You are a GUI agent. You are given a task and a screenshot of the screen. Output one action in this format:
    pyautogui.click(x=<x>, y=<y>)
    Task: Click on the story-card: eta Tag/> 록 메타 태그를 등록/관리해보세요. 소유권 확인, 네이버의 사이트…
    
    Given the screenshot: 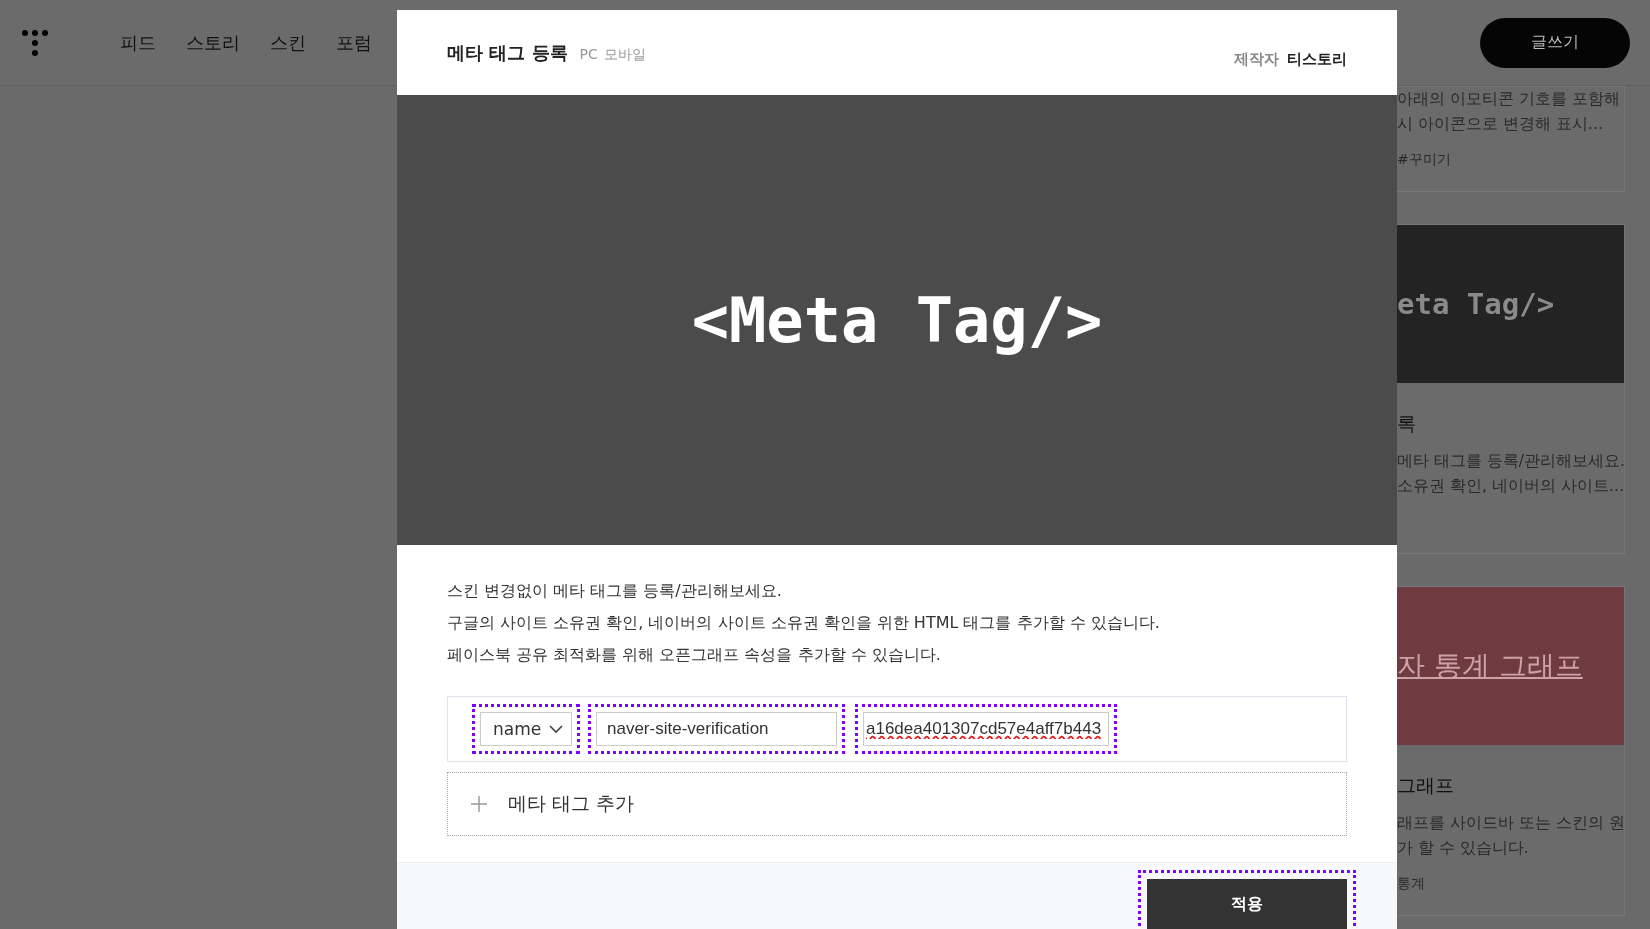 What is the action you would take?
    pyautogui.click(x=1511, y=389)
    